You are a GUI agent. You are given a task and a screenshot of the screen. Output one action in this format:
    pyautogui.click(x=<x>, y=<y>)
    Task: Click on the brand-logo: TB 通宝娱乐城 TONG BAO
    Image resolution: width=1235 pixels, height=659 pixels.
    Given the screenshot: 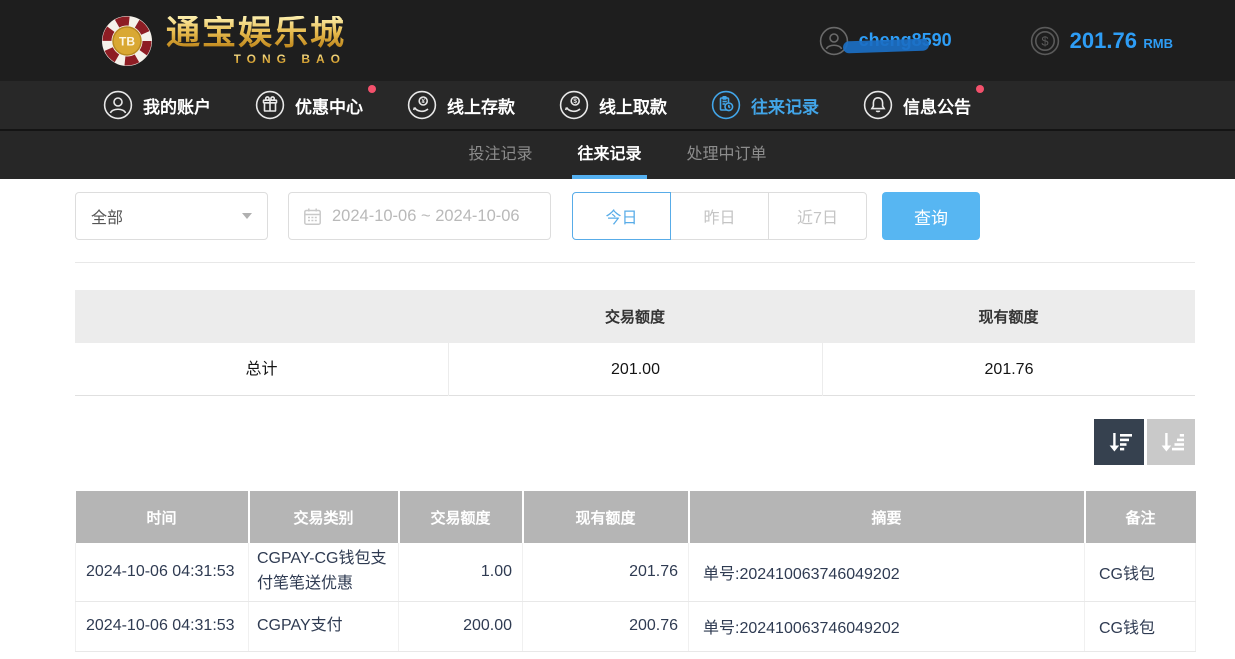 What is the action you would take?
    pyautogui.click(x=223, y=41)
    